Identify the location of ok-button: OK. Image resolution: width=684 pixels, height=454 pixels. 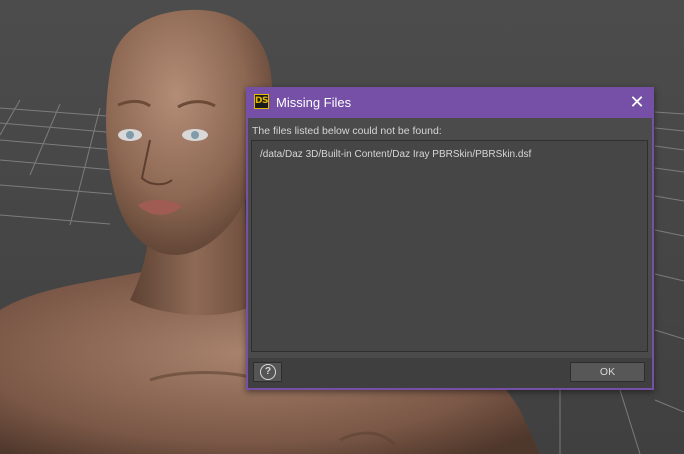
(607, 372).